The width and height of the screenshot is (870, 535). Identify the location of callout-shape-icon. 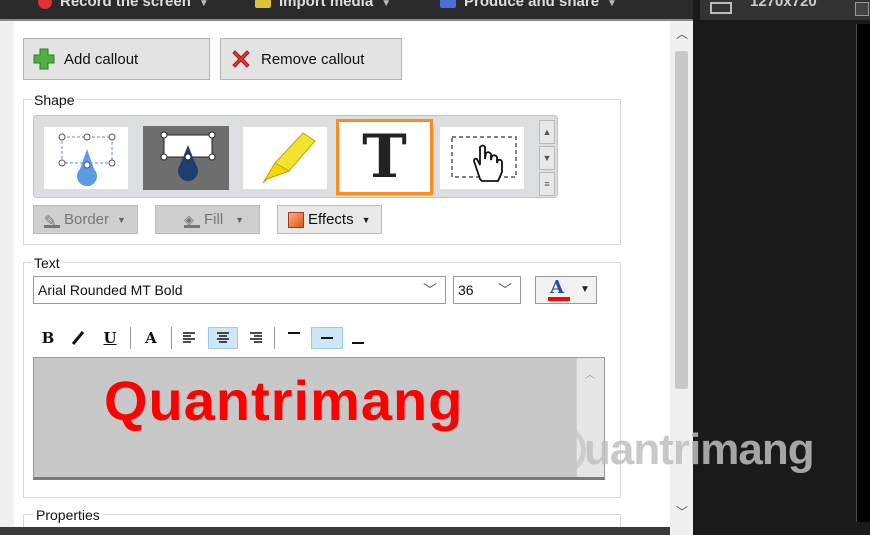
(87, 160).